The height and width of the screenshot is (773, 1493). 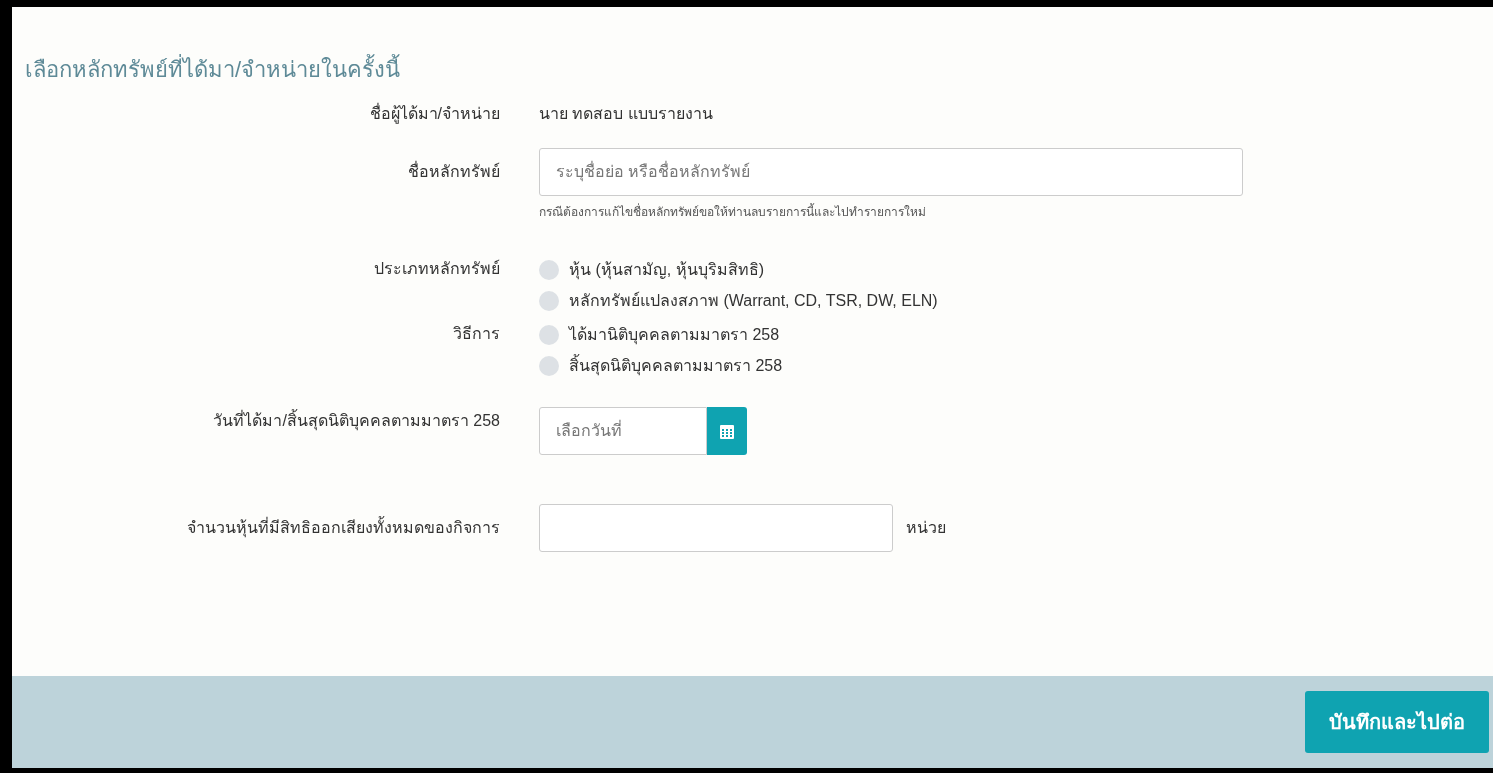 What do you see at coordinates (343, 528) in the screenshot?
I see `field-label: จำนวนหุ้นที่มีสิทธิออกเสียงทั้งหมดของกิจการ` at bounding box center [343, 528].